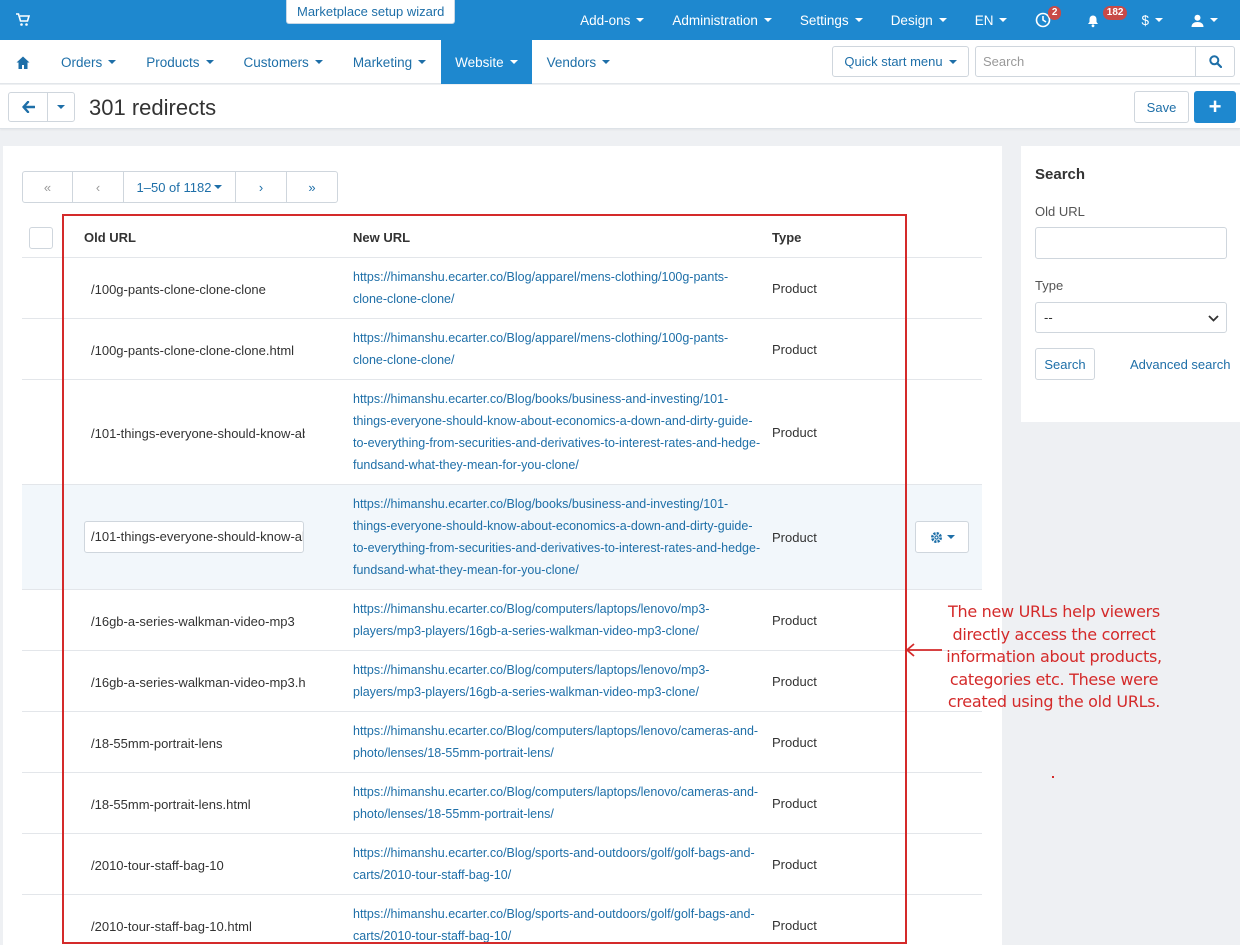 Image resolution: width=1240 pixels, height=945 pixels. What do you see at coordinates (571, 62) in the screenshot?
I see `nav-vendors-label: Vendors` at bounding box center [571, 62].